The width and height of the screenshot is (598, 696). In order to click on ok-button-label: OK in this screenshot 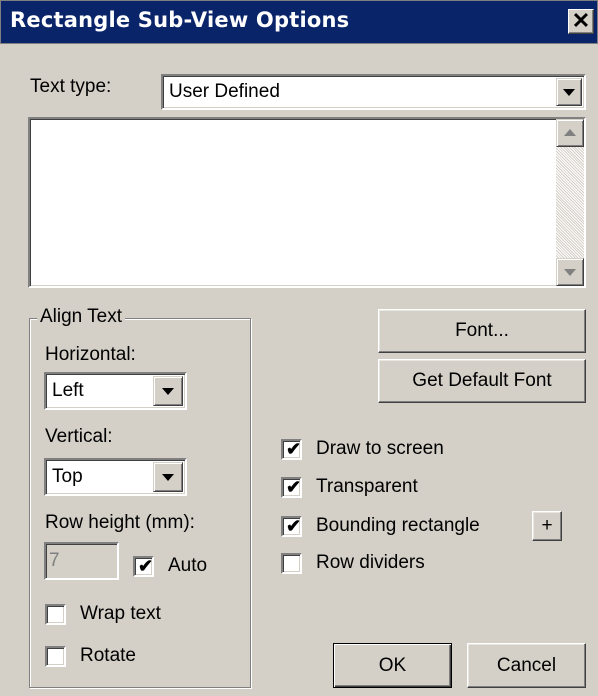, I will do `click(392, 665)`.